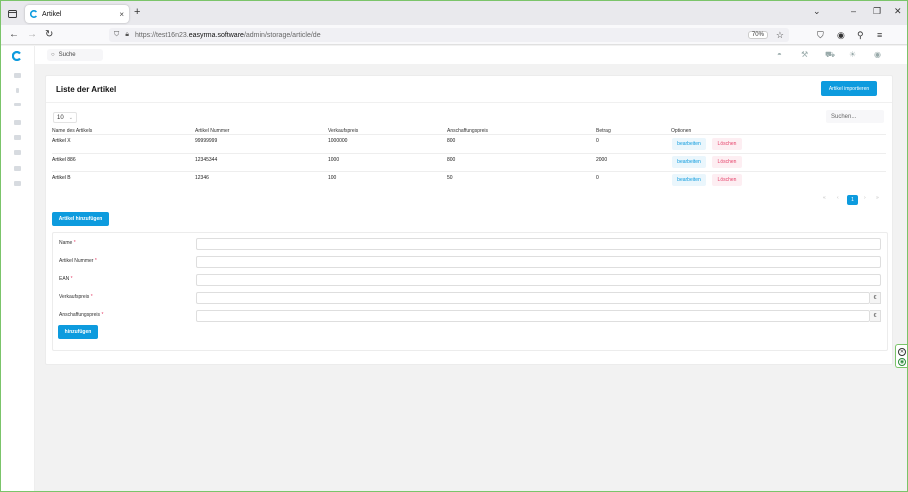  Describe the element at coordinates (841, 35) in the screenshot. I see `account-icon: ◉` at that location.